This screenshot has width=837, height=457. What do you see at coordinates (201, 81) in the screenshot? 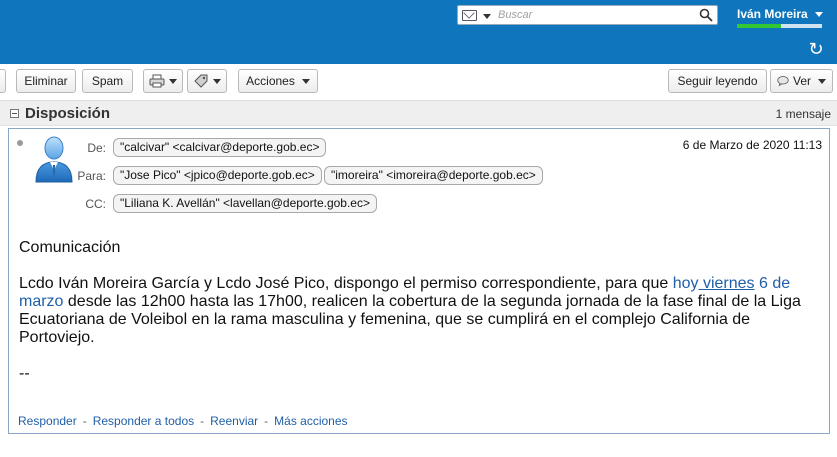
I see `tag-icon` at bounding box center [201, 81].